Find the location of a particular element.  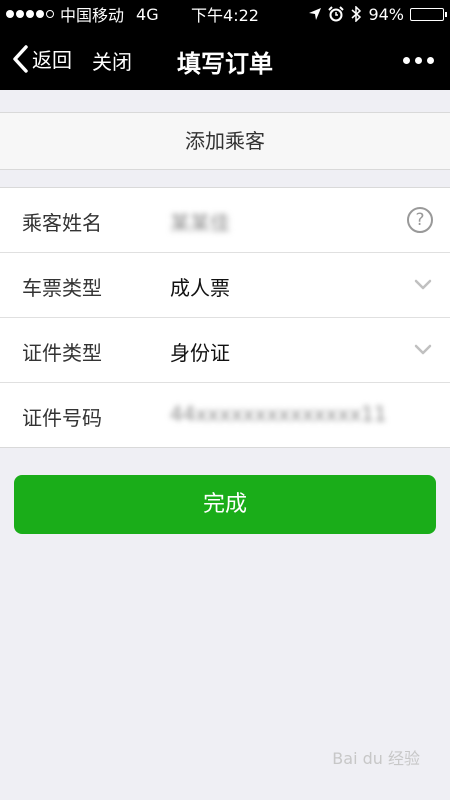

add-passenger-button: 添加乘客 is located at coordinates (225, 141).